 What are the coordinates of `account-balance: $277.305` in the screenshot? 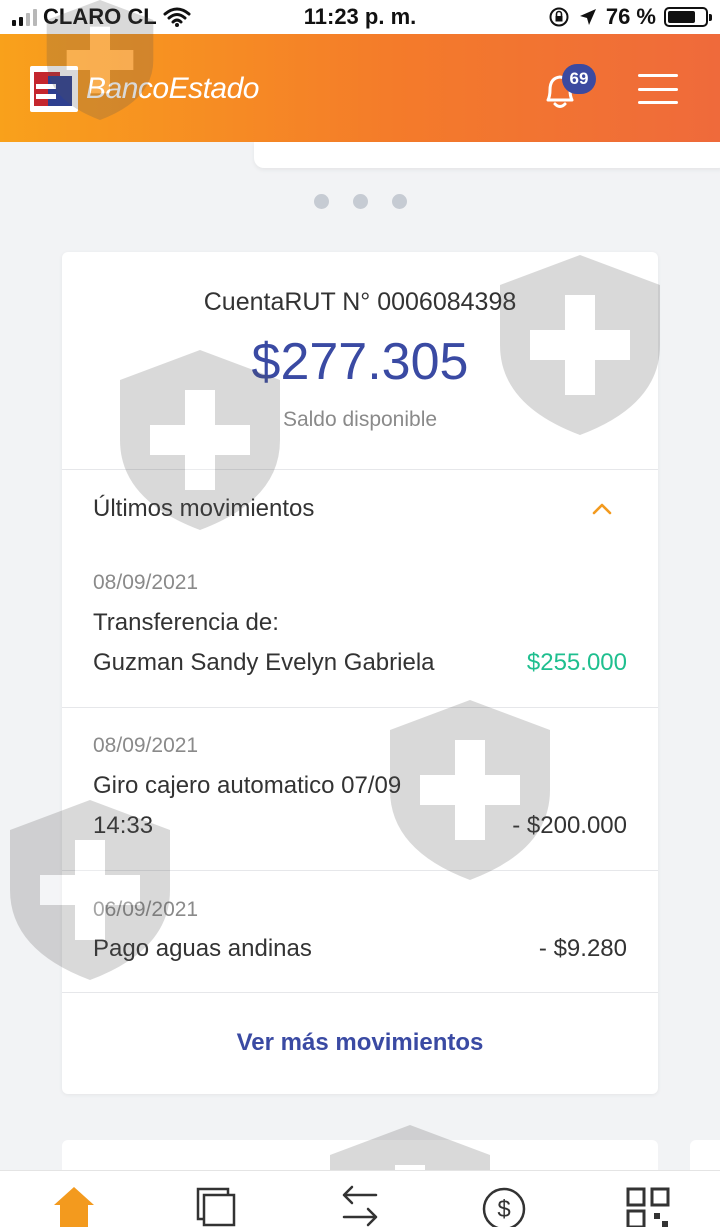 It's located at (360, 362).